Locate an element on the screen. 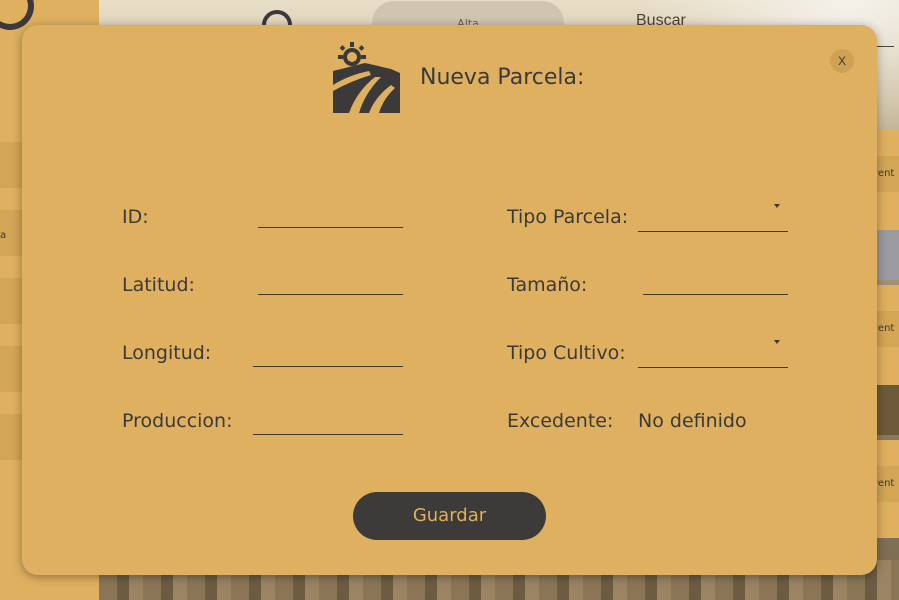 This screenshot has width=899, height=600. longitud-label: Longitud: is located at coordinates (167, 353).